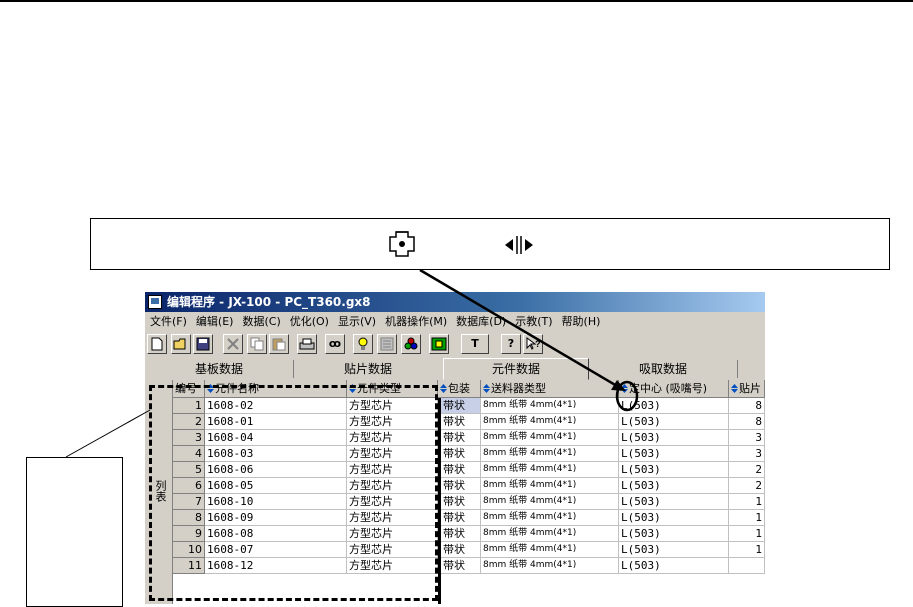 The image size is (913, 607). What do you see at coordinates (533, 344) in the screenshot?
I see `context-help-icon: ?` at bounding box center [533, 344].